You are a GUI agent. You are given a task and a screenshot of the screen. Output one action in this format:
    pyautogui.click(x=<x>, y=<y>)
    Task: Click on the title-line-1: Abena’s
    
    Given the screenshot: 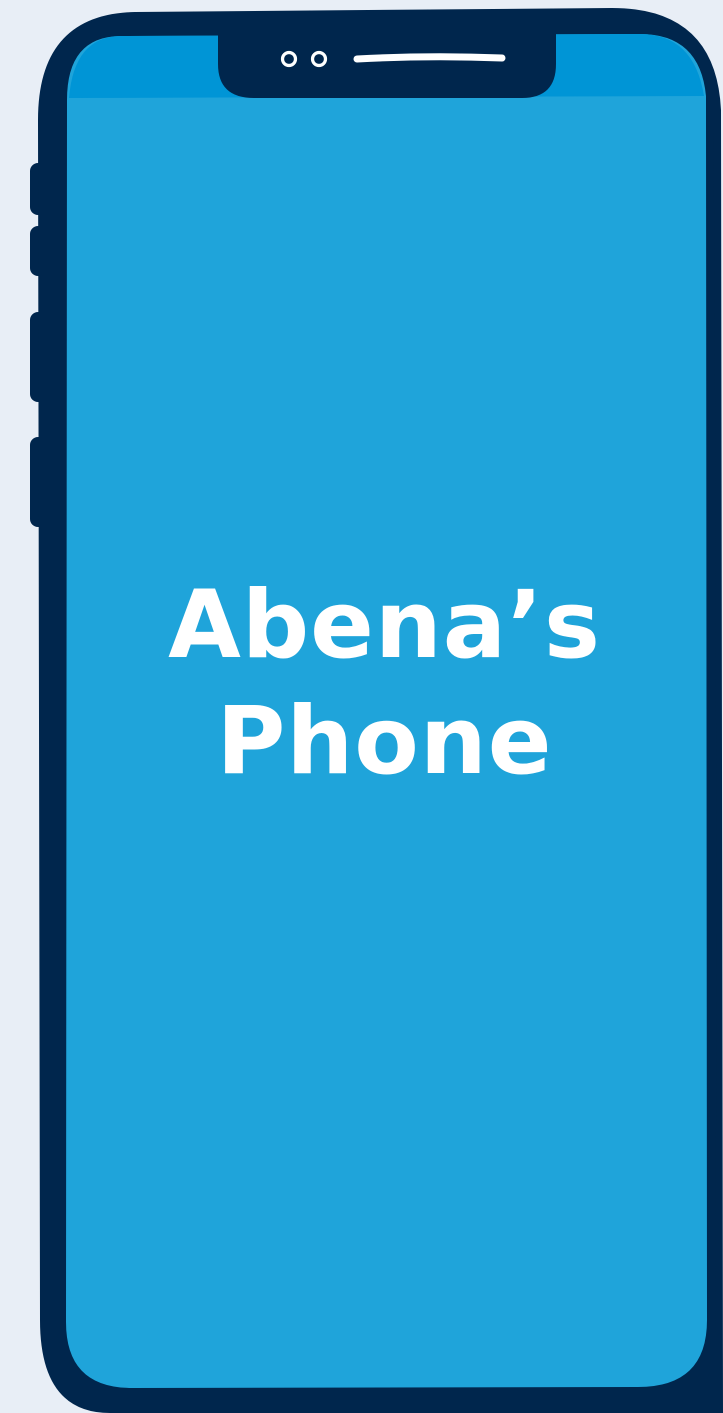 What is the action you would take?
    pyautogui.click(x=384, y=625)
    